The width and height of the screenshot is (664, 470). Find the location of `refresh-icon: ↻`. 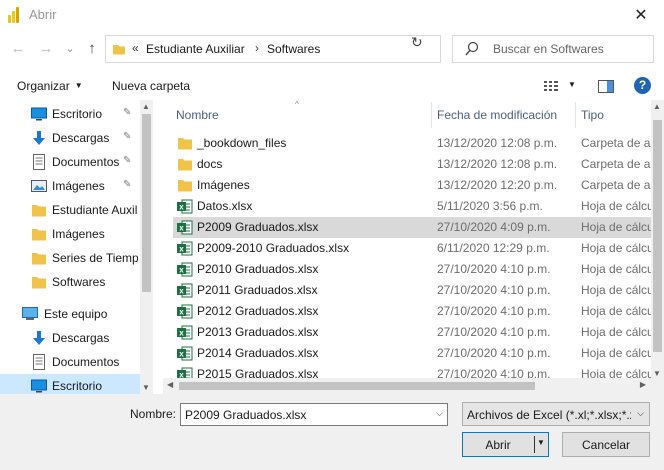

refresh-icon: ↻ is located at coordinates (417, 42).